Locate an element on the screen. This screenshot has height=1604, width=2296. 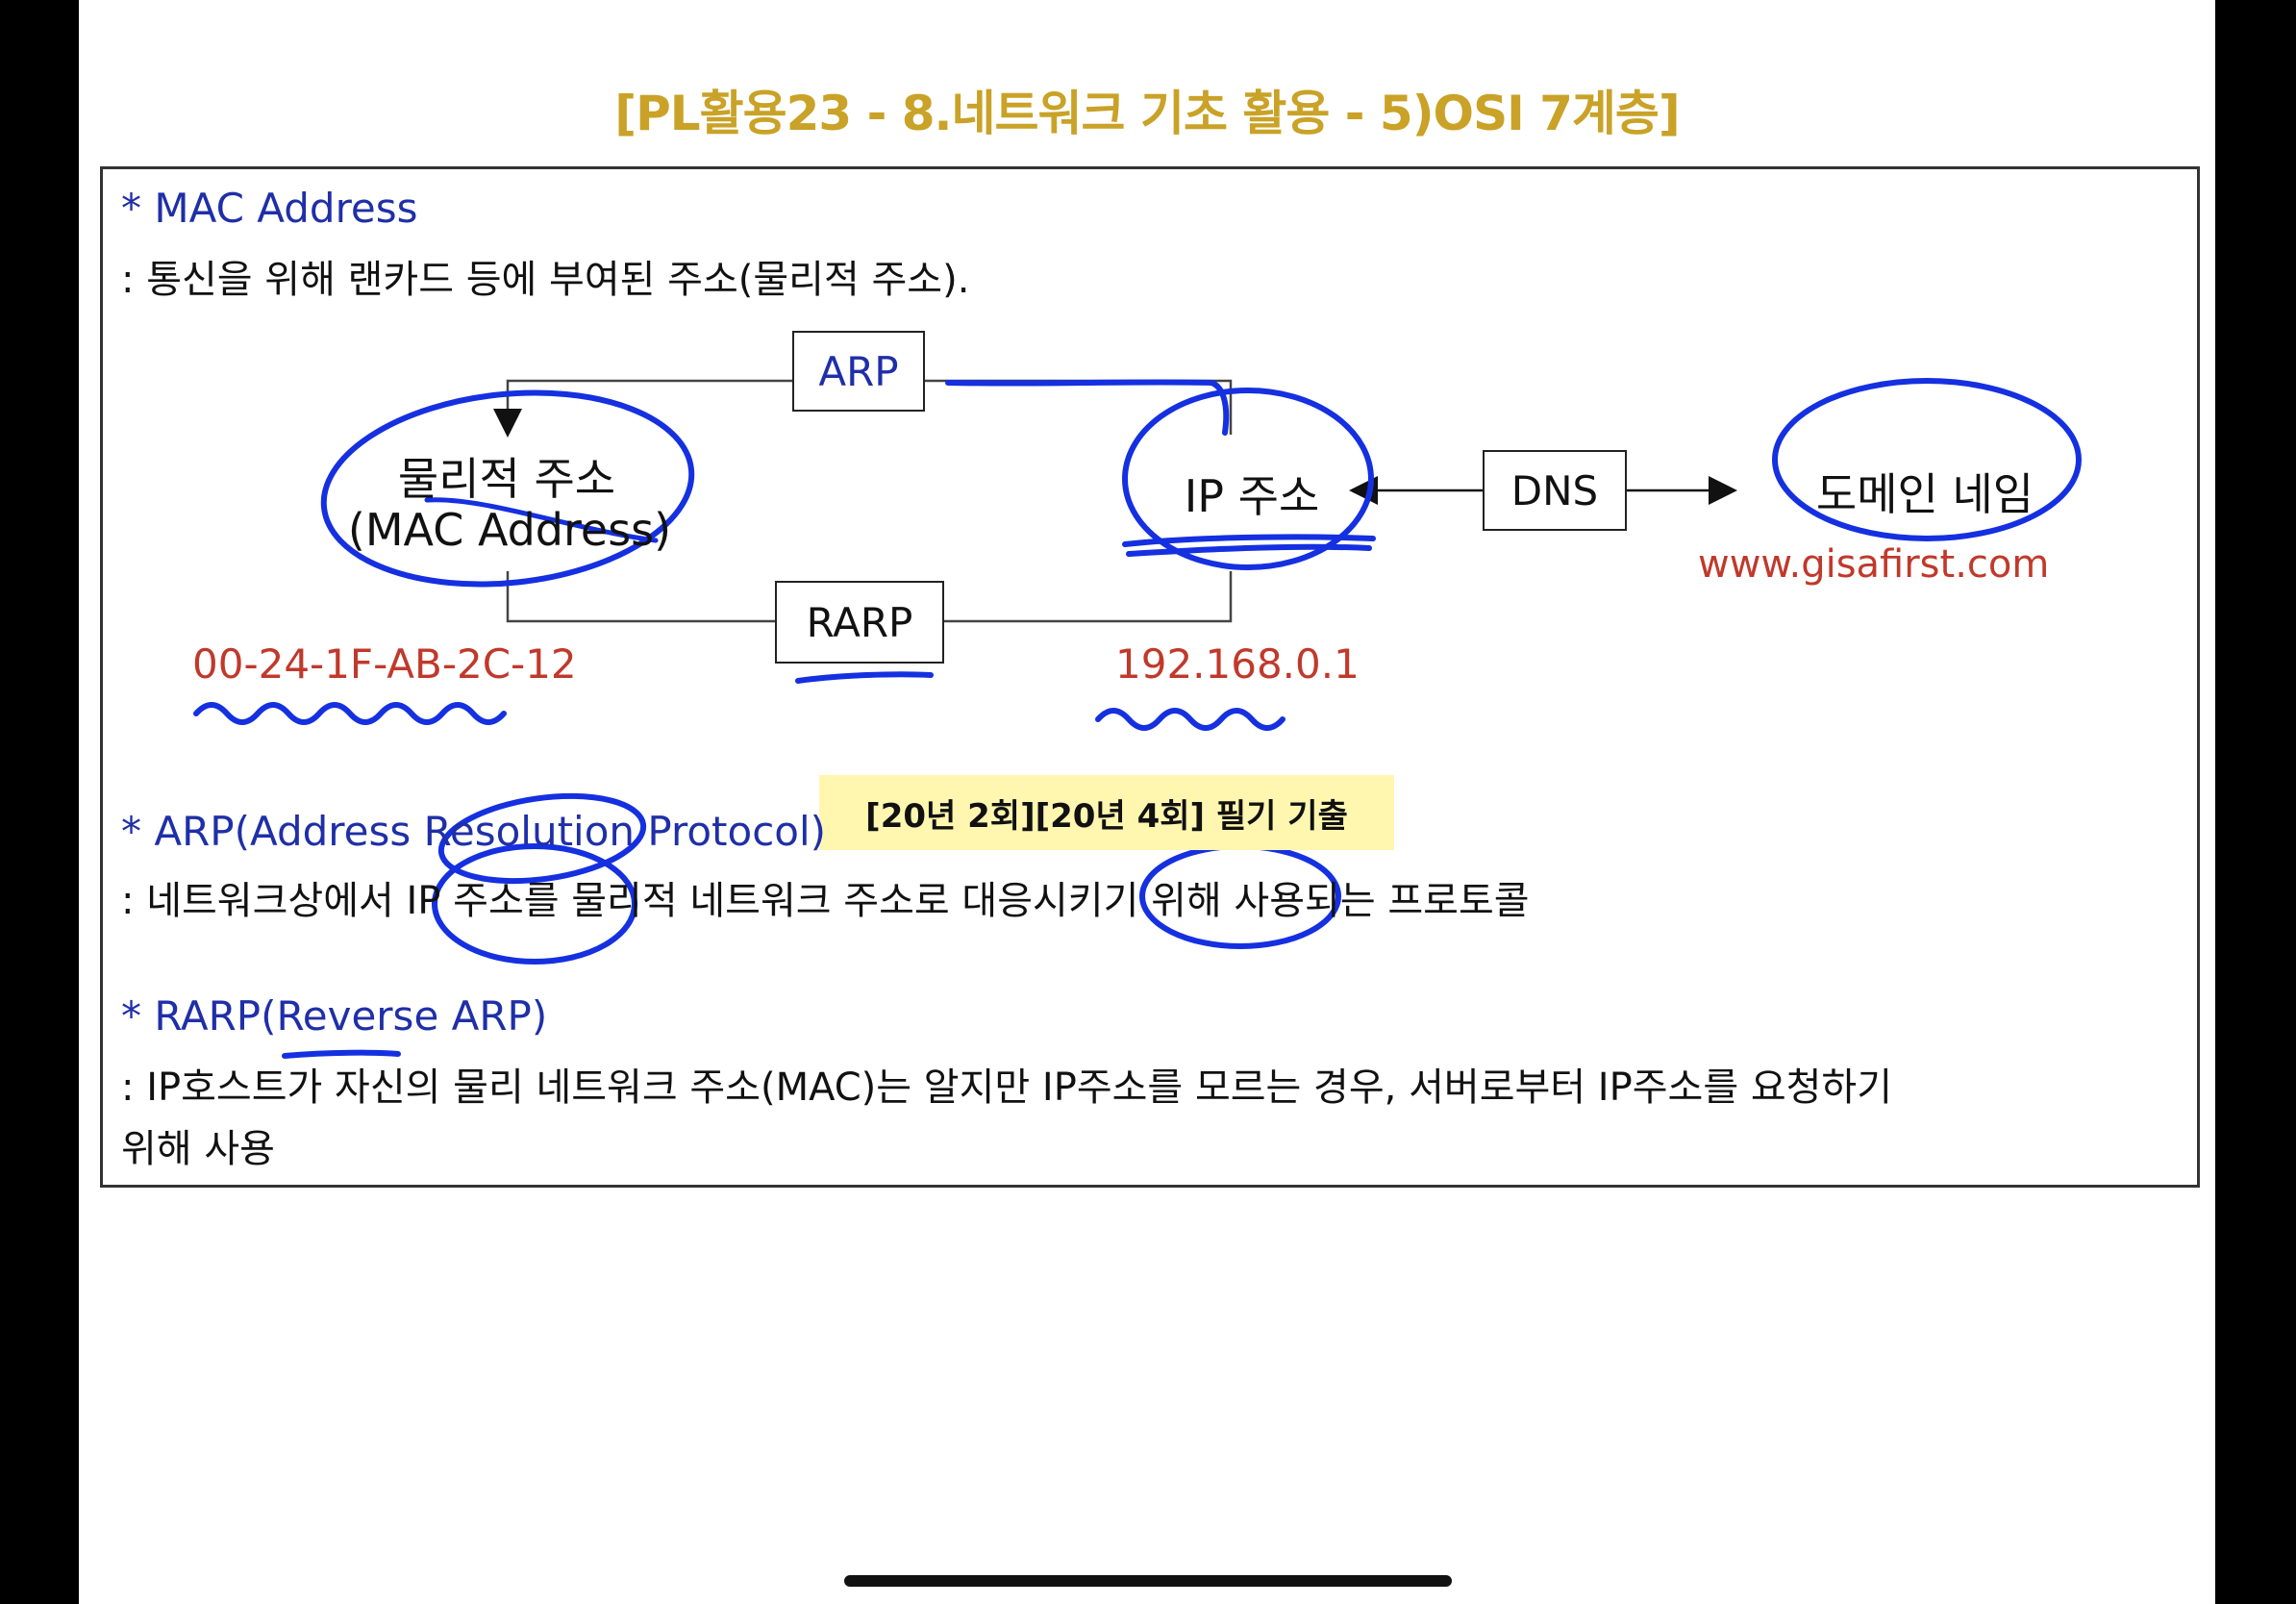
rarp-description-line2: 위해 사용 is located at coordinates (198, 1149).